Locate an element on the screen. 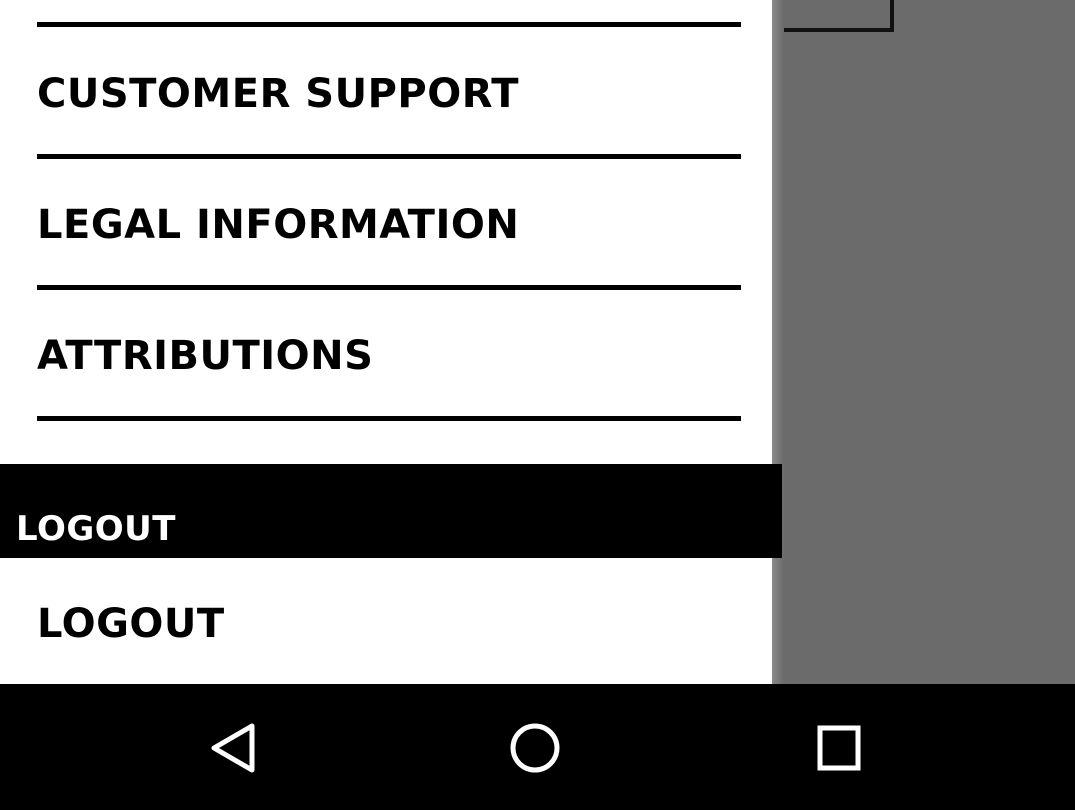 This screenshot has height=810, width=1075. section-header-label: LOGOUT is located at coordinates (96, 529).